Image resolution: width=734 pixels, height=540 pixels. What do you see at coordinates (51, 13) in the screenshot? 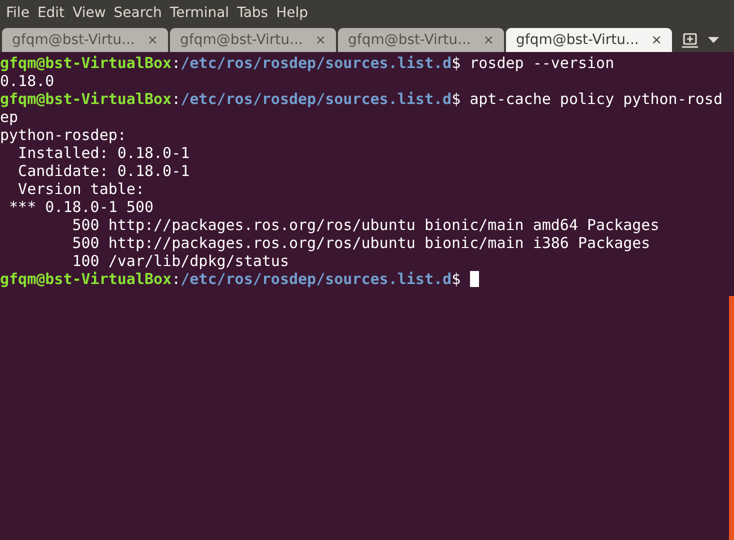
I see `menu-item: Edit` at bounding box center [51, 13].